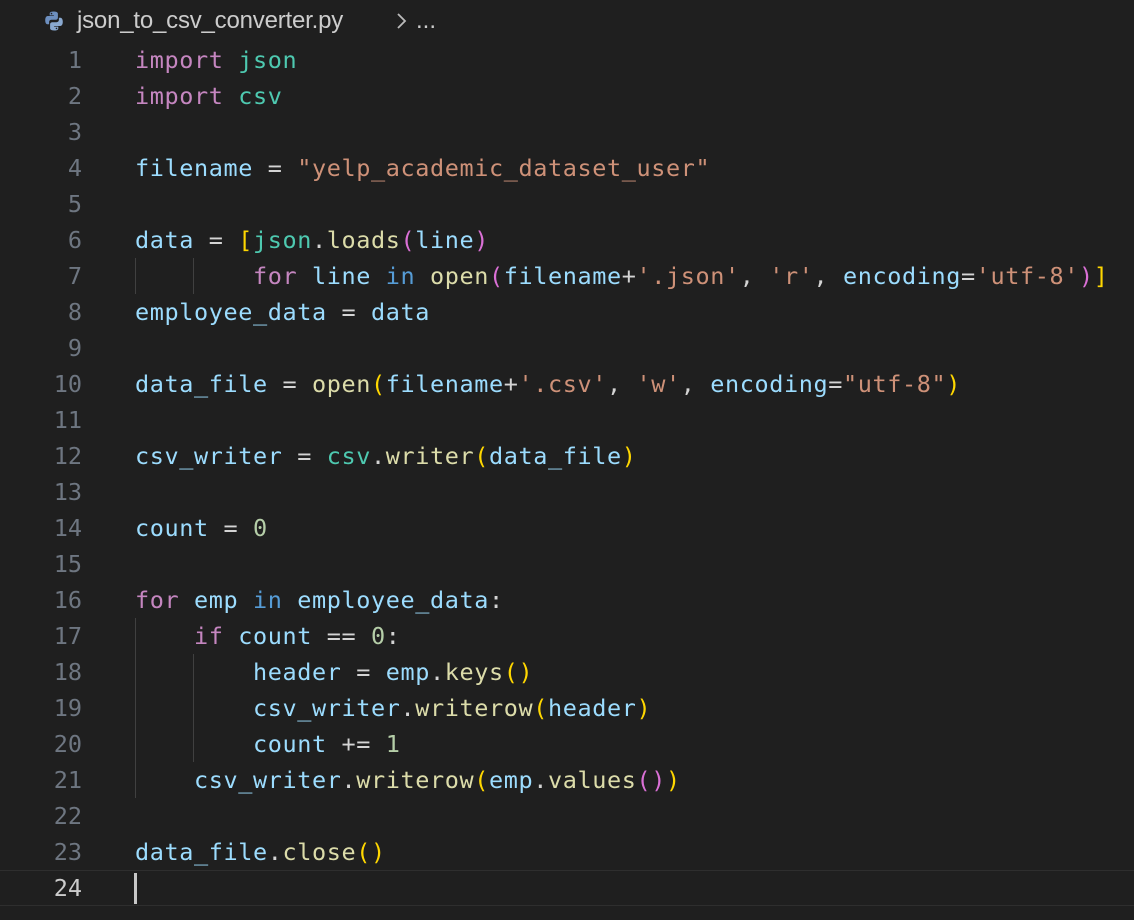  Describe the element at coordinates (67, 528) in the screenshot. I see `line-number: 14` at that location.